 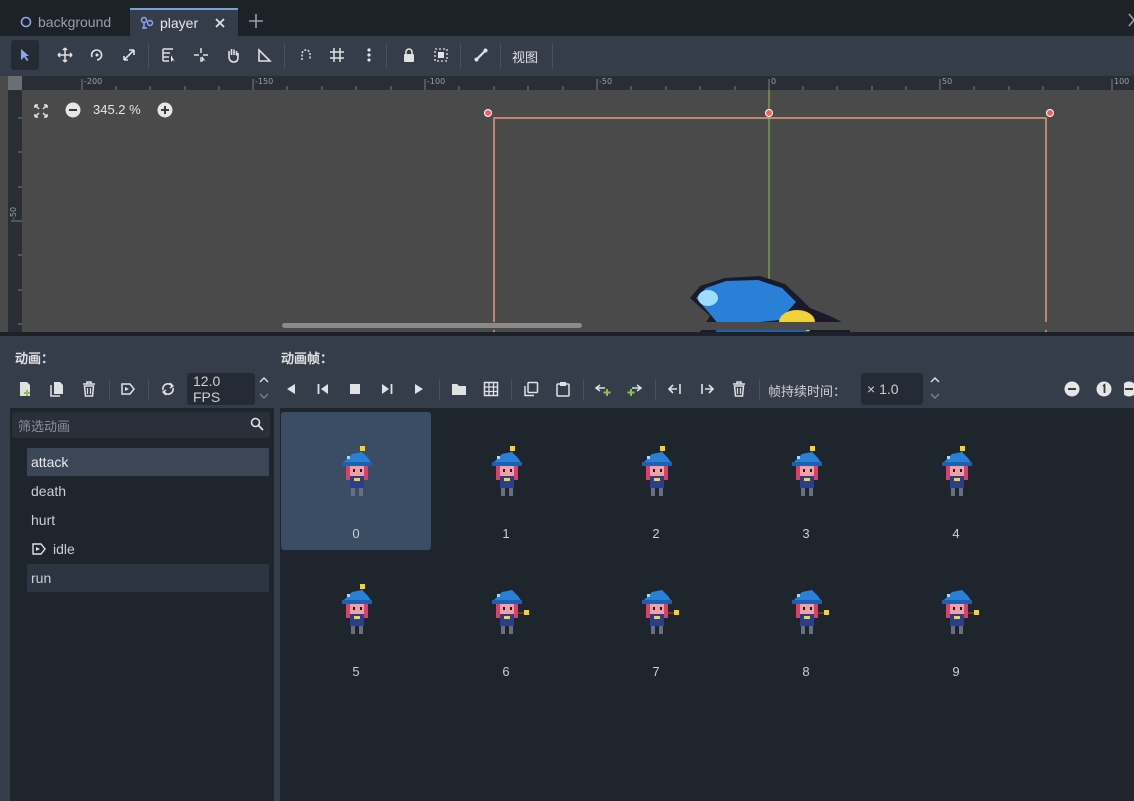 What do you see at coordinates (656, 671) in the screenshot?
I see `frame-number: 7` at bounding box center [656, 671].